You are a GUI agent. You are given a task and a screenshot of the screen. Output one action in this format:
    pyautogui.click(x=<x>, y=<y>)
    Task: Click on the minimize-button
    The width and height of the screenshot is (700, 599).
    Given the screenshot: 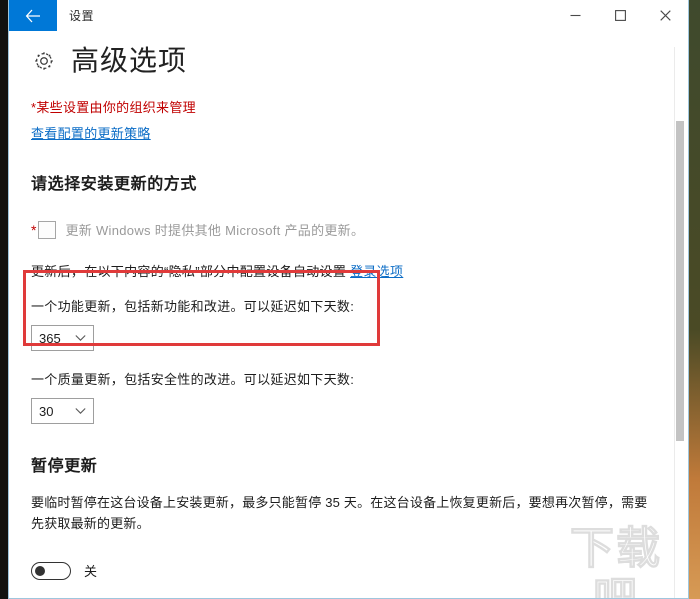 What is the action you would take?
    pyautogui.click(x=575, y=15)
    